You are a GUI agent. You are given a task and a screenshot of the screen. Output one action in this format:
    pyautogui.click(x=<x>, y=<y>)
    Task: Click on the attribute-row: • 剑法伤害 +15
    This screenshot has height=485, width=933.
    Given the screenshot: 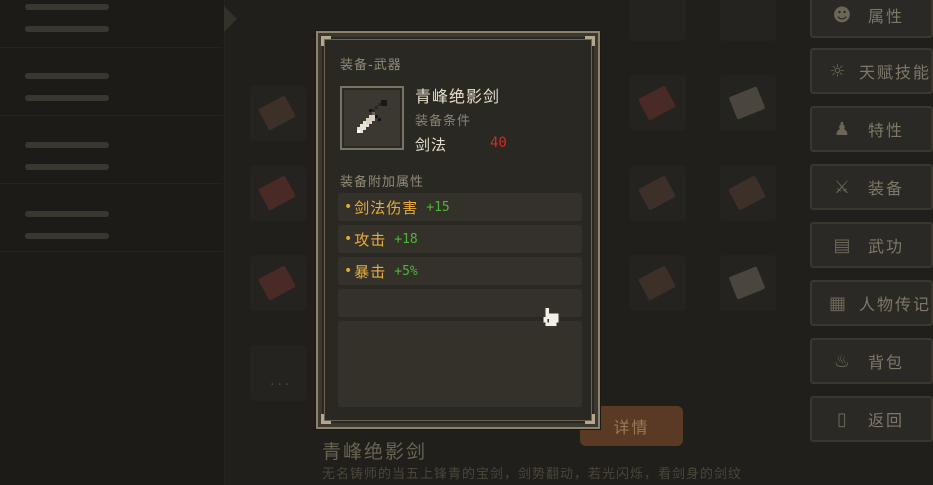 What is the action you would take?
    pyautogui.click(x=460, y=207)
    